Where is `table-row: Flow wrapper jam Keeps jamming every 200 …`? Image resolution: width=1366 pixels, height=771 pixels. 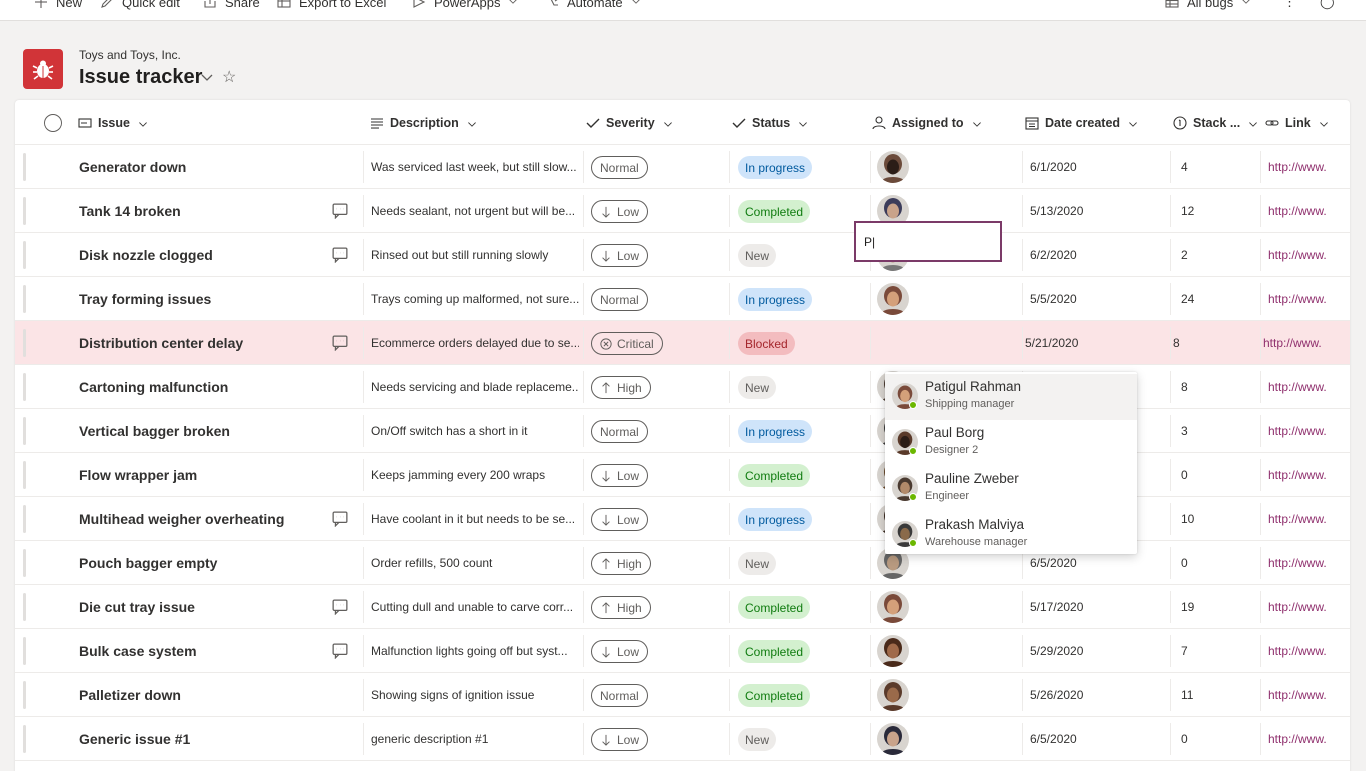 table-row: Flow wrapper jam Keeps jamming every 200 … is located at coordinates (682, 475).